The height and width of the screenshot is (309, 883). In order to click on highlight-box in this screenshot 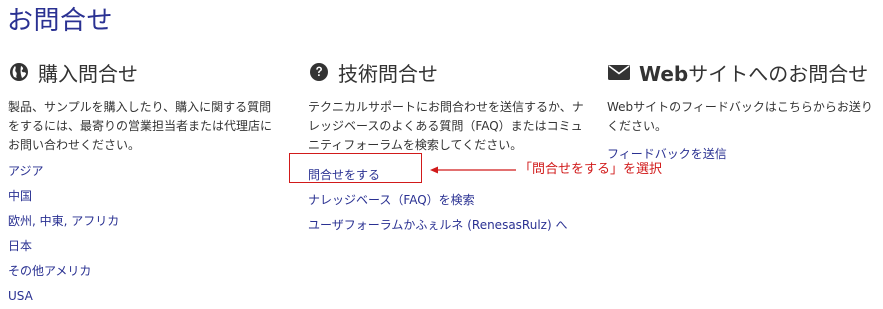, I will do `click(355, 168)`.